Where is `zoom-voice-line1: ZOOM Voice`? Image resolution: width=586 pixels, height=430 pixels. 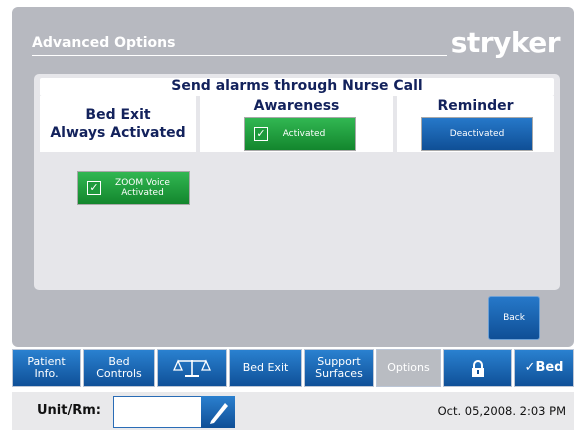
zoom-voice-line1: ZOOM Voice is located at coordinates (142, 183).